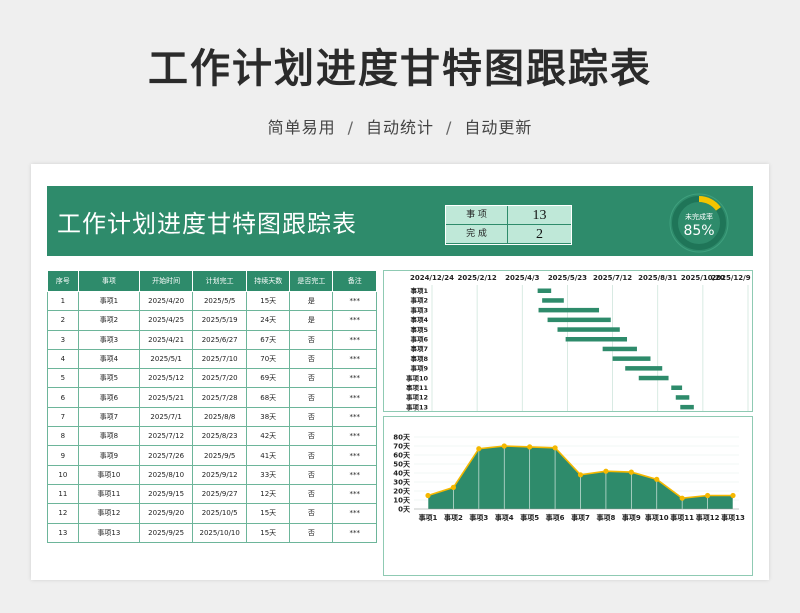 The height and width of the screenshot is (613, 800). I want to click on stat-value: 13, so click(539, 215).